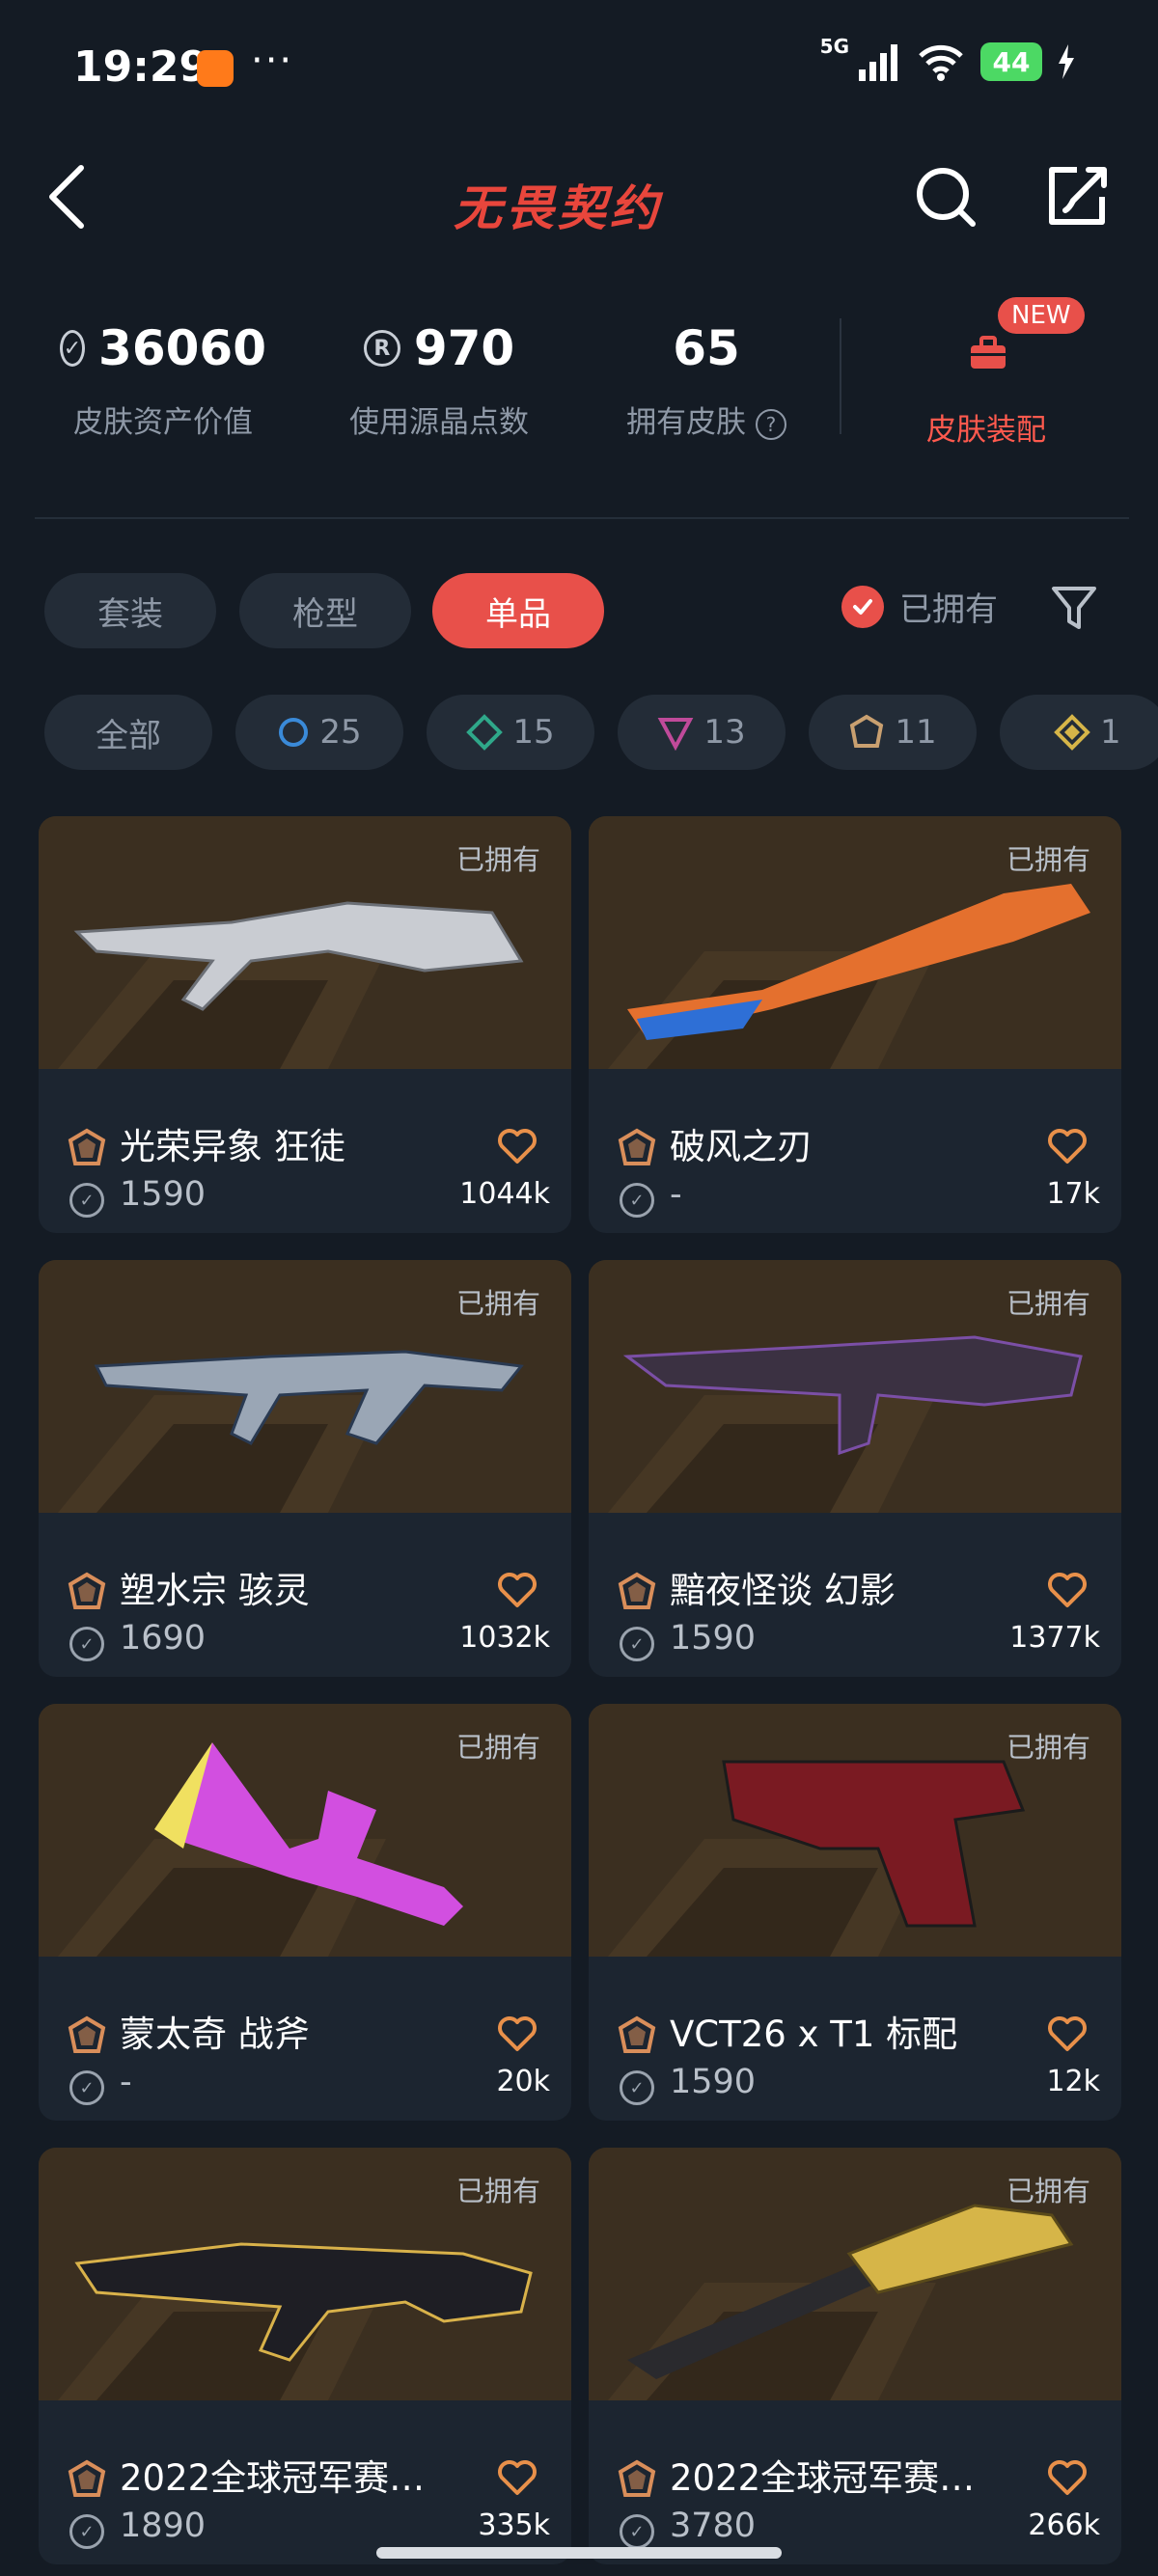  What do you see at coordinates (676, 734) in the screenshot?
I see `premium-tier-icon` at bounding box center [676, 734].